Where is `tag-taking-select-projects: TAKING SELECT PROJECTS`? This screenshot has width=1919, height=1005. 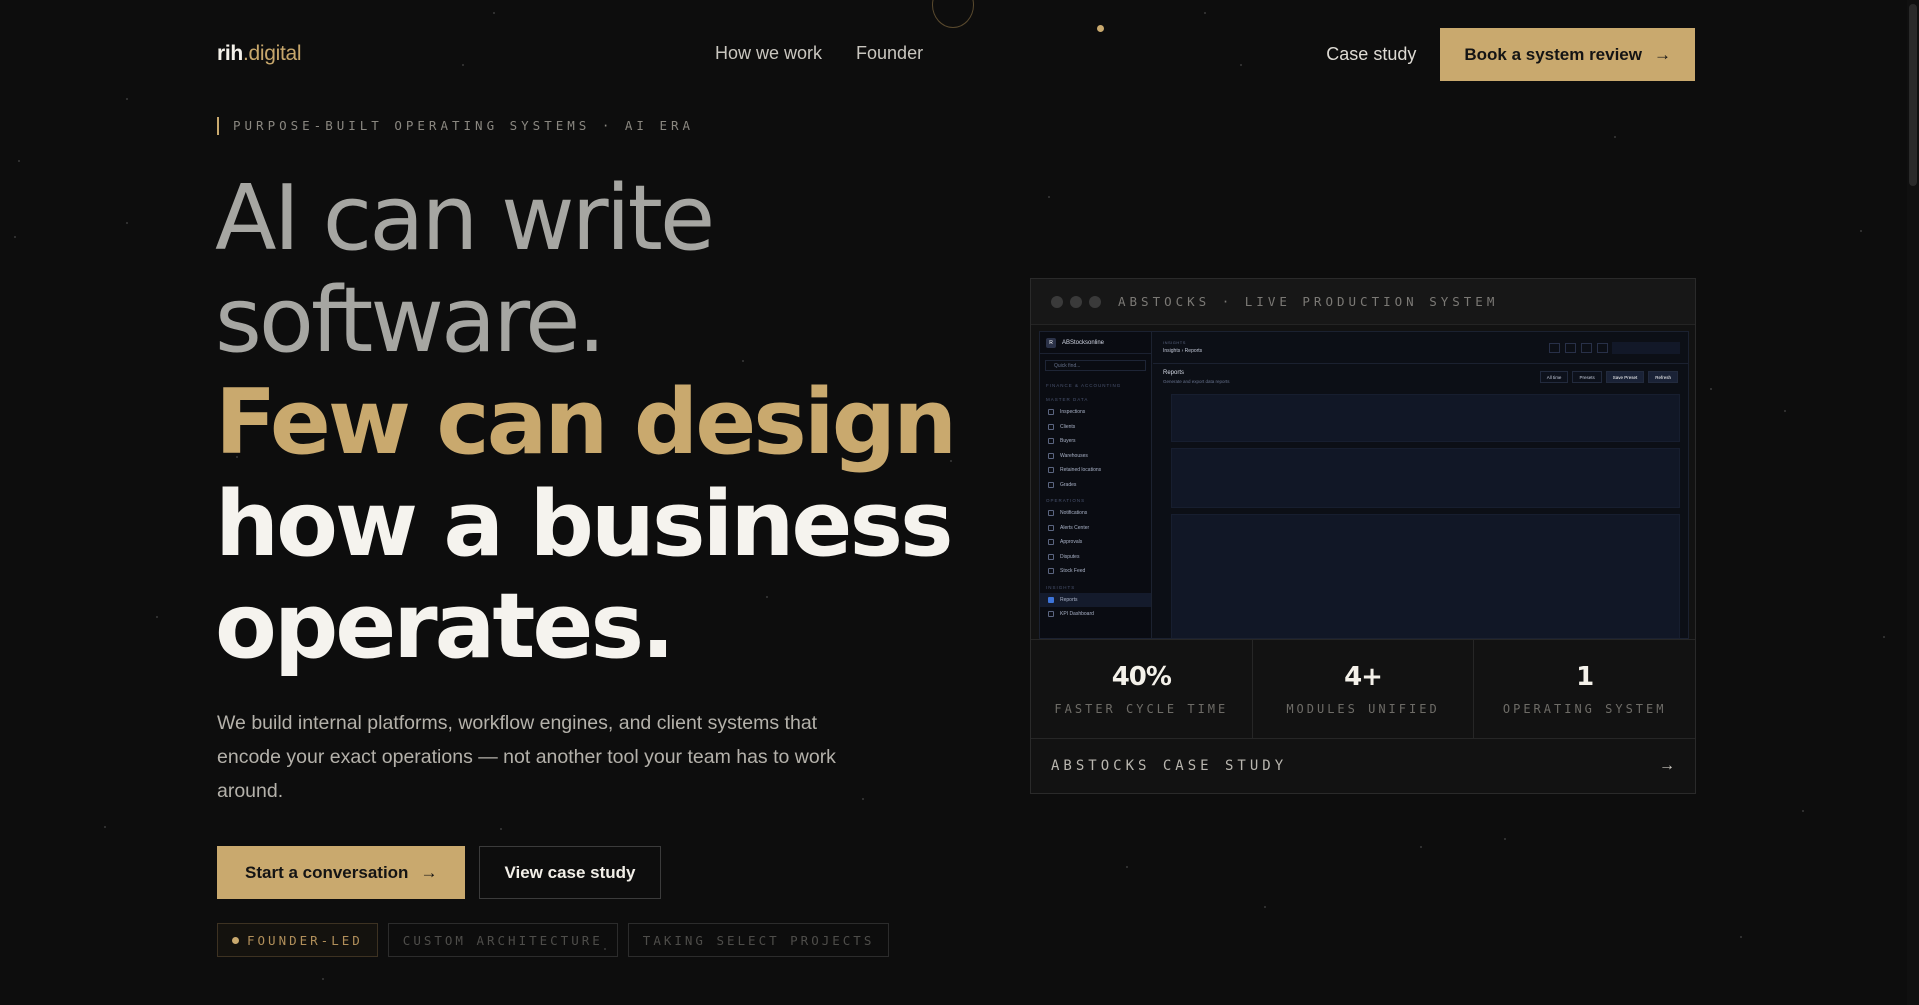
tag-taking-select-projects: TAKING SELECT PROJECTS is located at coordinates (758, 940).